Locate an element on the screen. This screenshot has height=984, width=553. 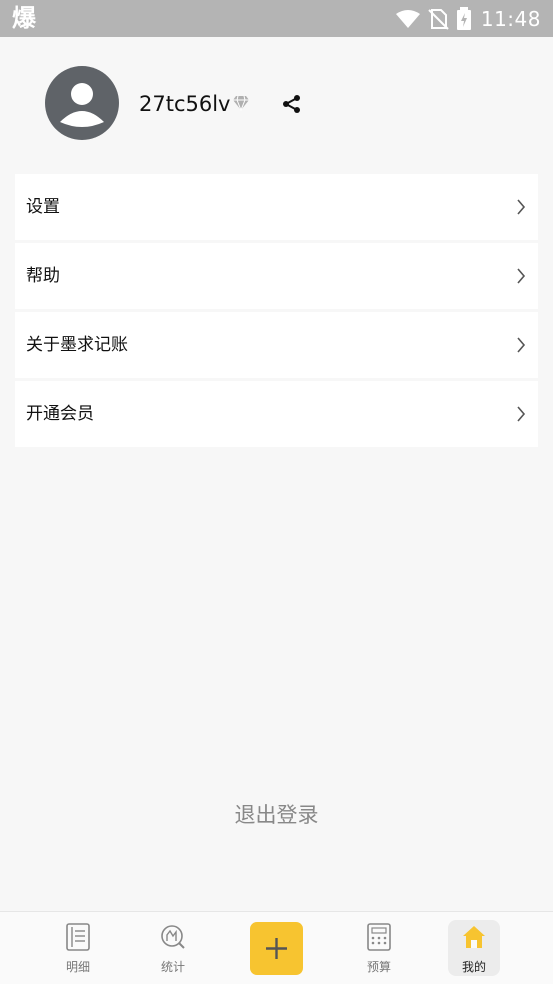
tab-label: 预算 is located at coordinates (378, 967).